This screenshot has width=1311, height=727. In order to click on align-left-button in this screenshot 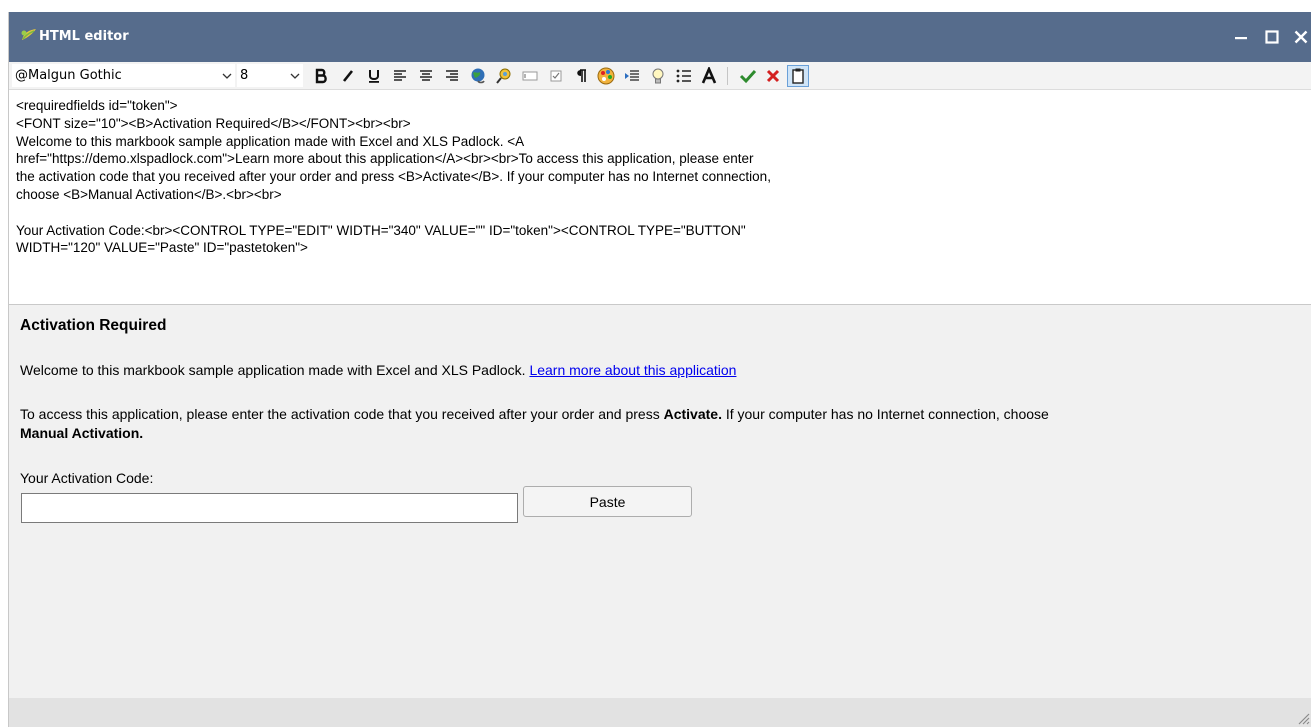, I will do `click(400, 76)`.